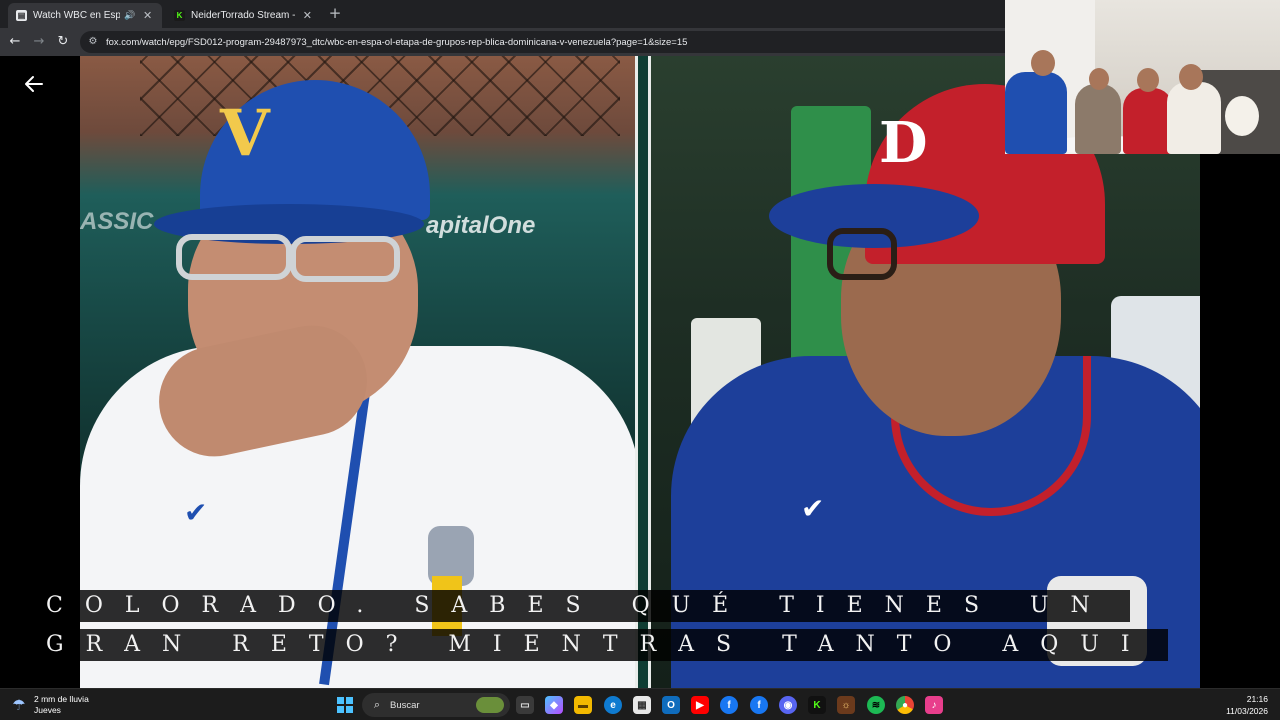  Describe the element at coordinates (61, 699) in the screenshot. I see `weather-main: 2 mm de lluvia` at that location.